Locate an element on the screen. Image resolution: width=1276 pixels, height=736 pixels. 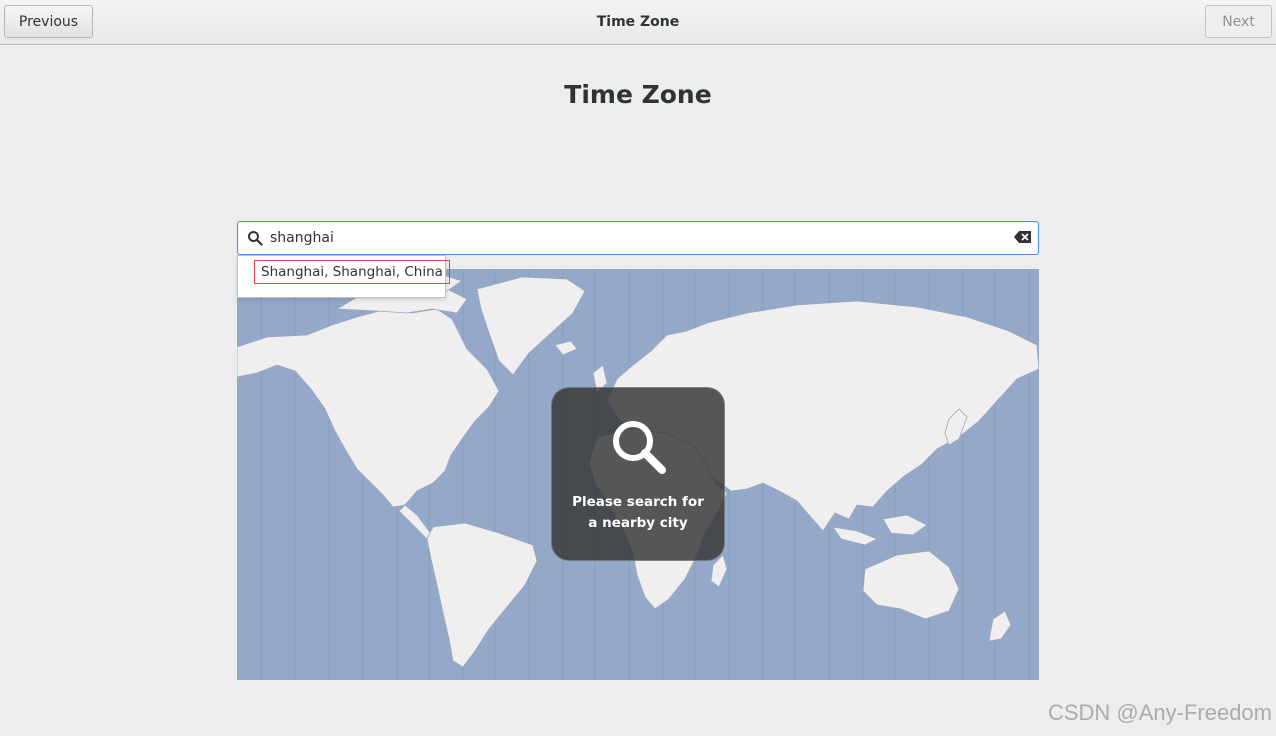
page-title: Time Zone is located at coordinates (638, 94).